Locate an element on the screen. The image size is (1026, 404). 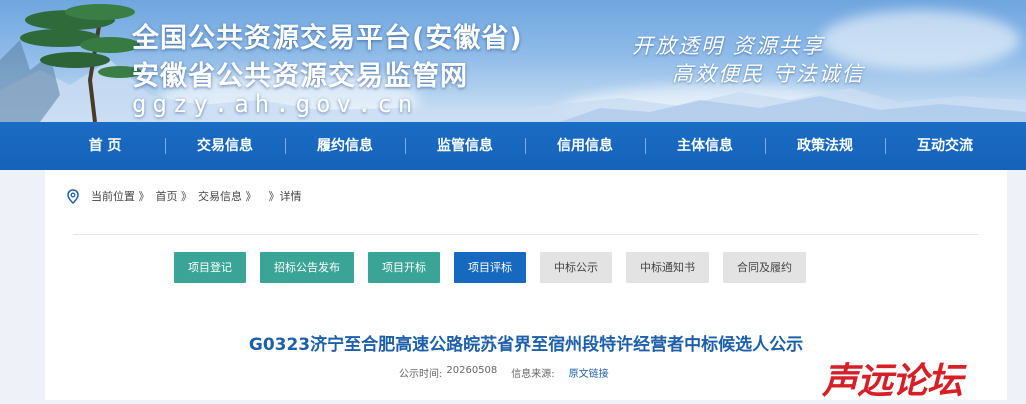
publish-date-label: 公示时间: is located at coordinates (421, 374).